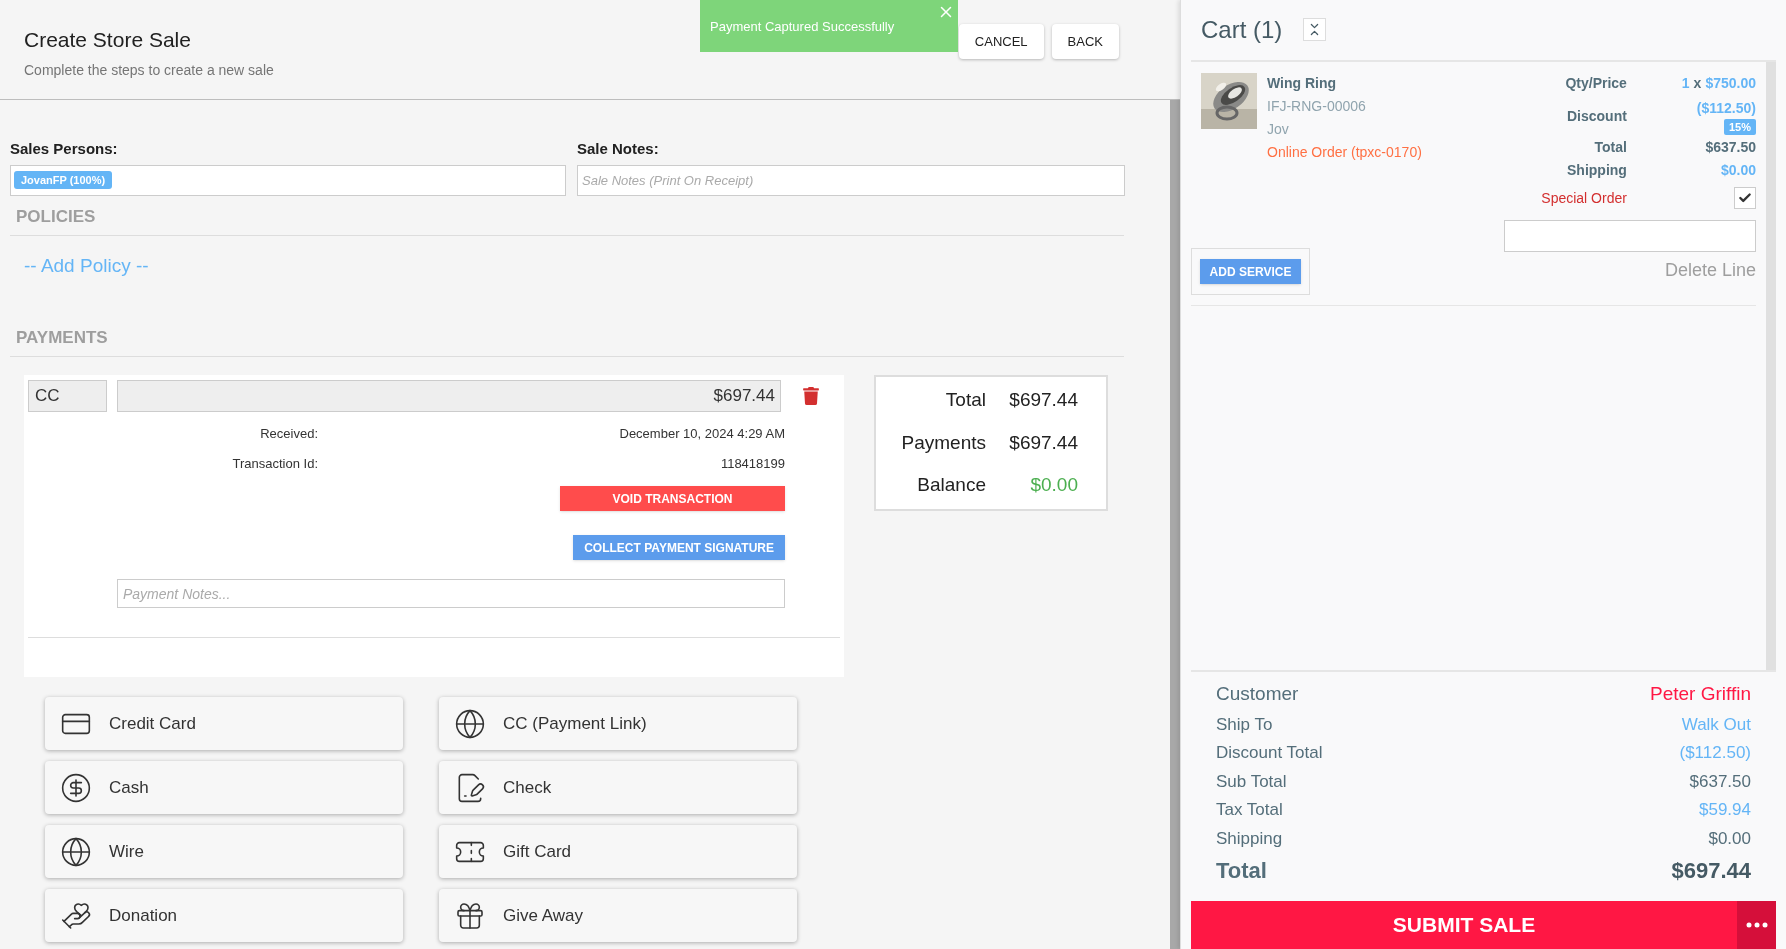 This screenshot has height=949, width=1786. What do you see at coordinates (149, 70) in the screenshot?
I see `page-subtitle: Complete the steps to create a new sale` at bounding box center [149, 70].